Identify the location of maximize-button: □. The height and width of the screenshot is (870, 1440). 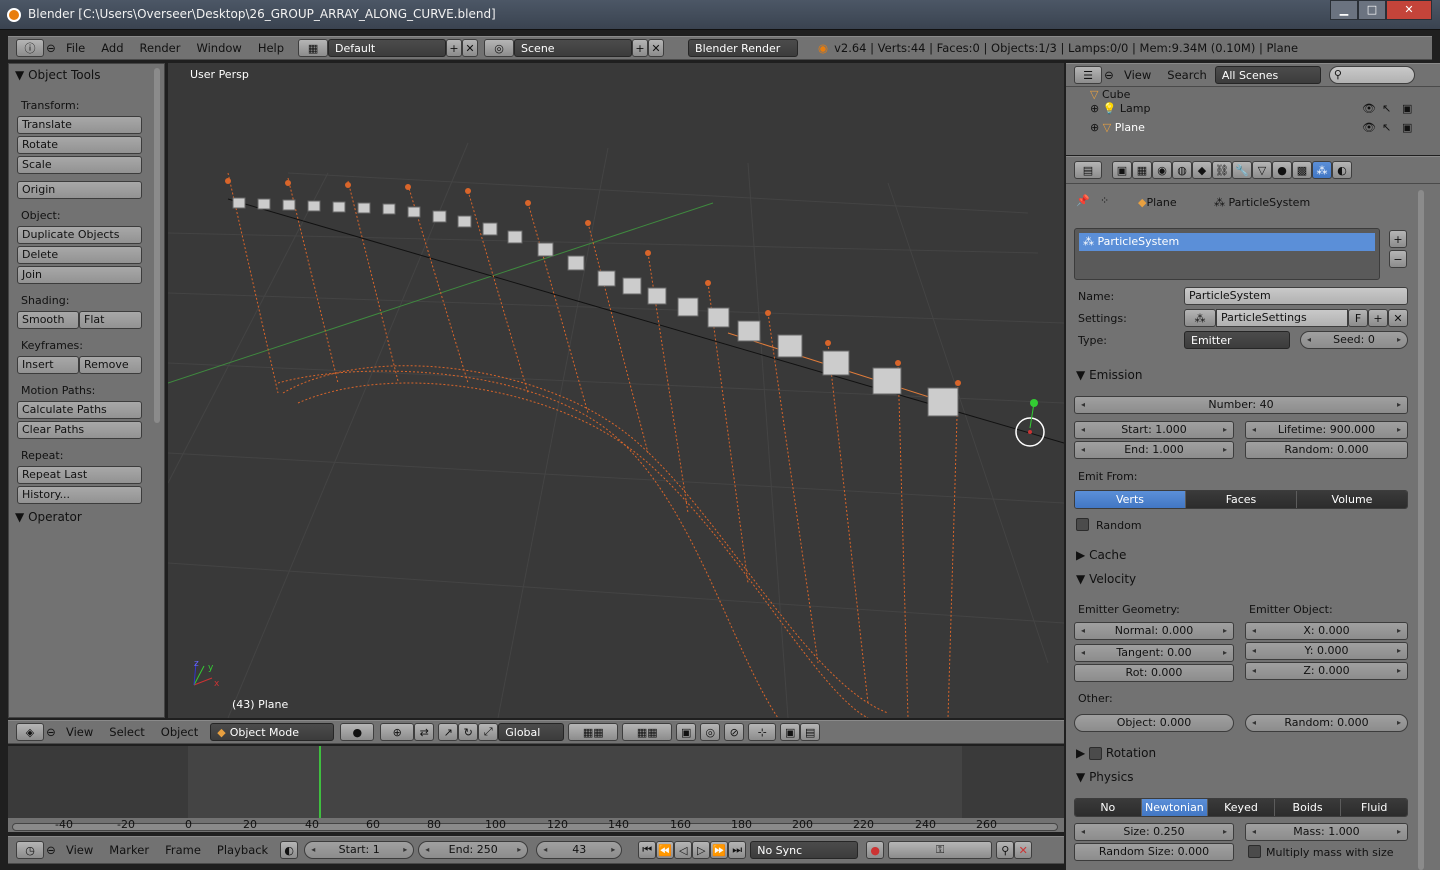
(1372, 10).